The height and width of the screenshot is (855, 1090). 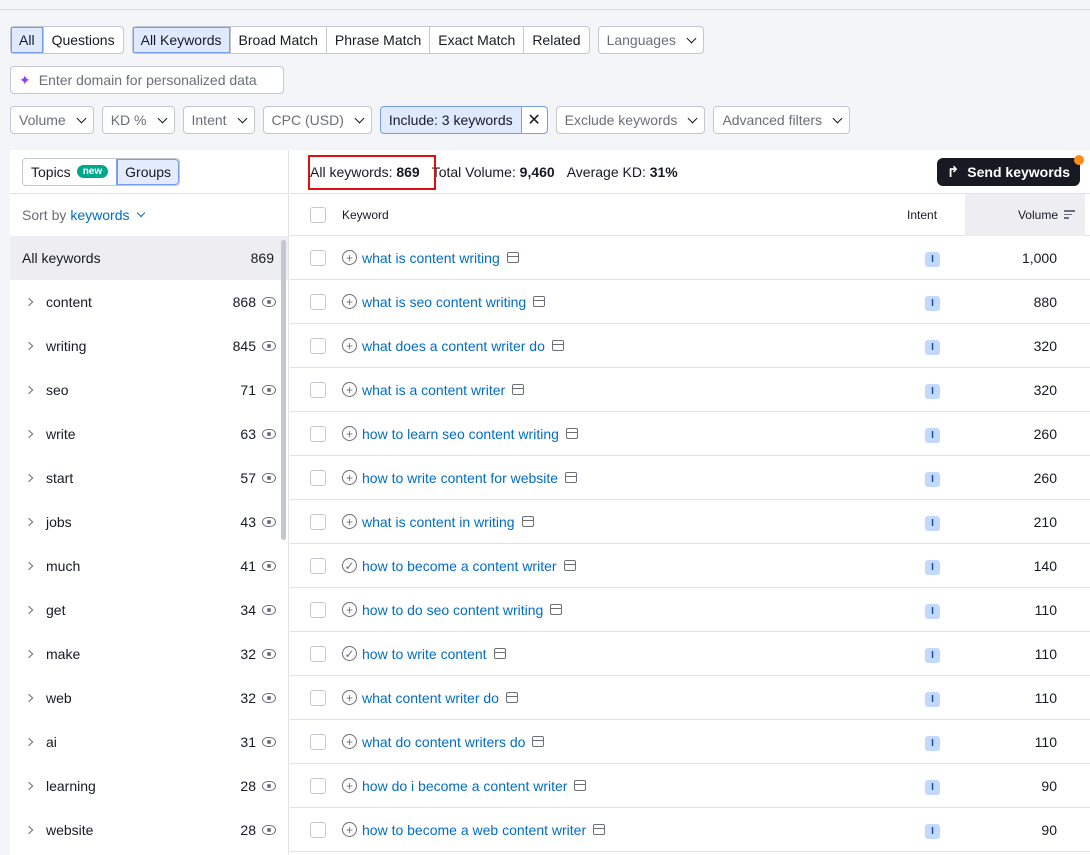 What do you see at coordinates (443, 742) in the screenshot?
I see `keyword-link: what do content writers do` at bounding box center [443, 742].